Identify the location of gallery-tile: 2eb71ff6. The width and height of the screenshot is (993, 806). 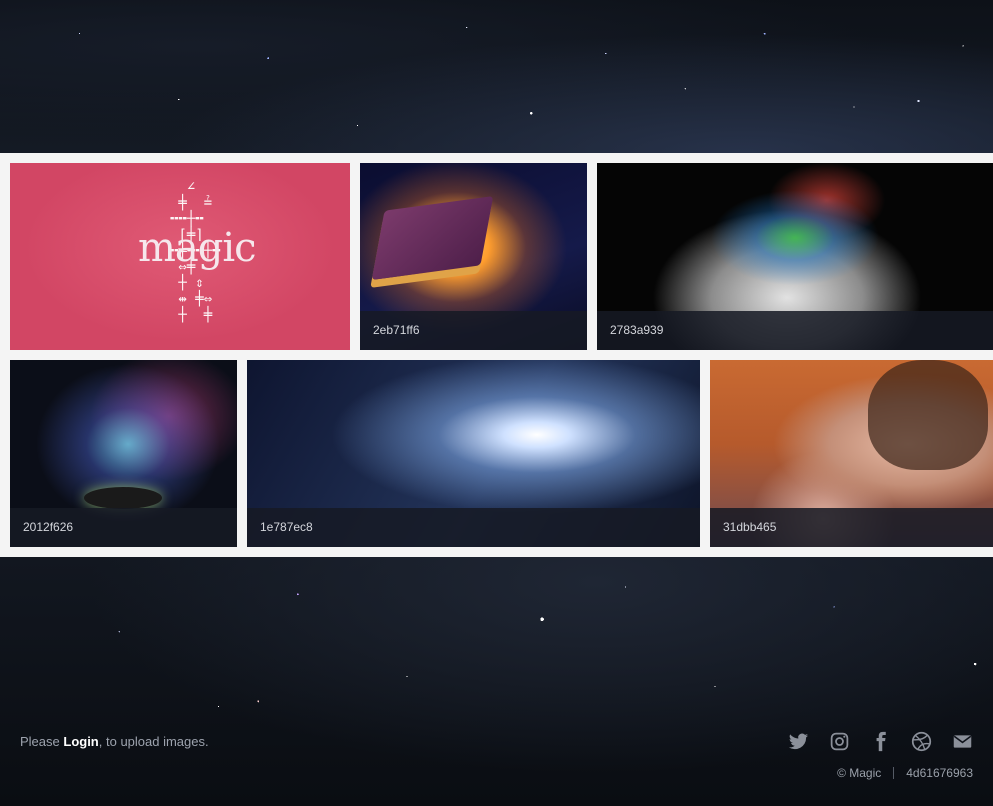
(473, 256).